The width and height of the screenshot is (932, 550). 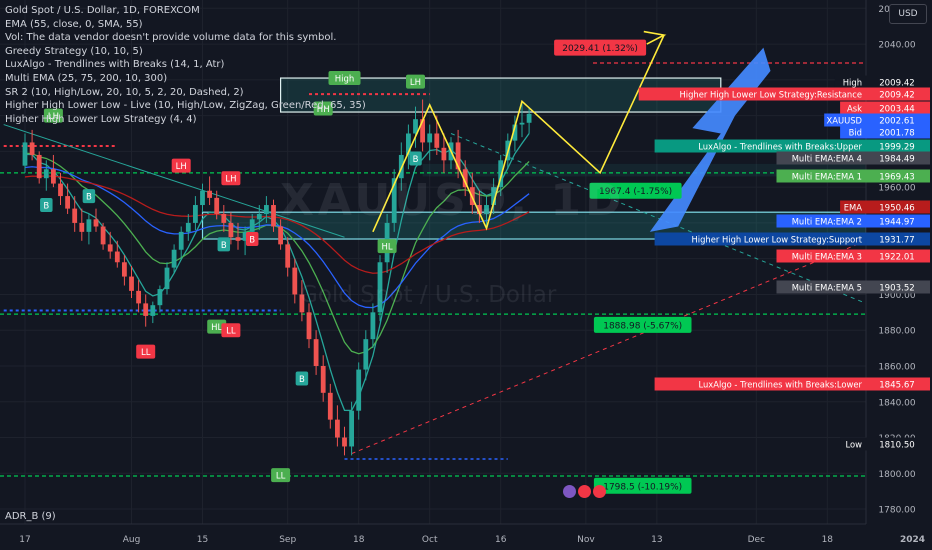 I want to click on price-label: Bid 2001.78, so click(x=885, y=132).